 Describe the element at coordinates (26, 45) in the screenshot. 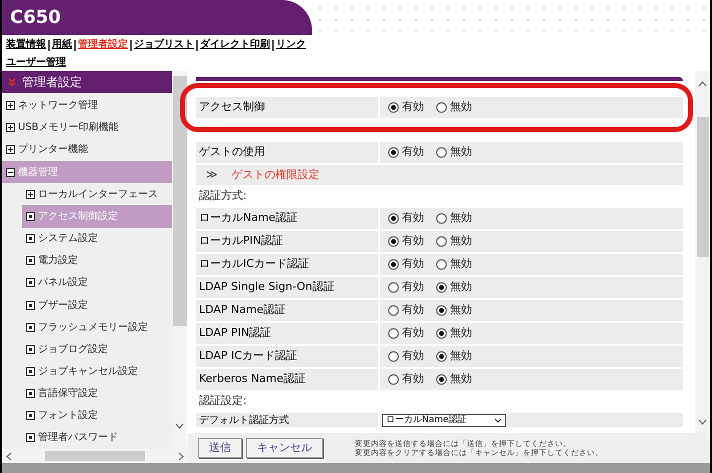

I see `nav-link: 装置情報` at that location.